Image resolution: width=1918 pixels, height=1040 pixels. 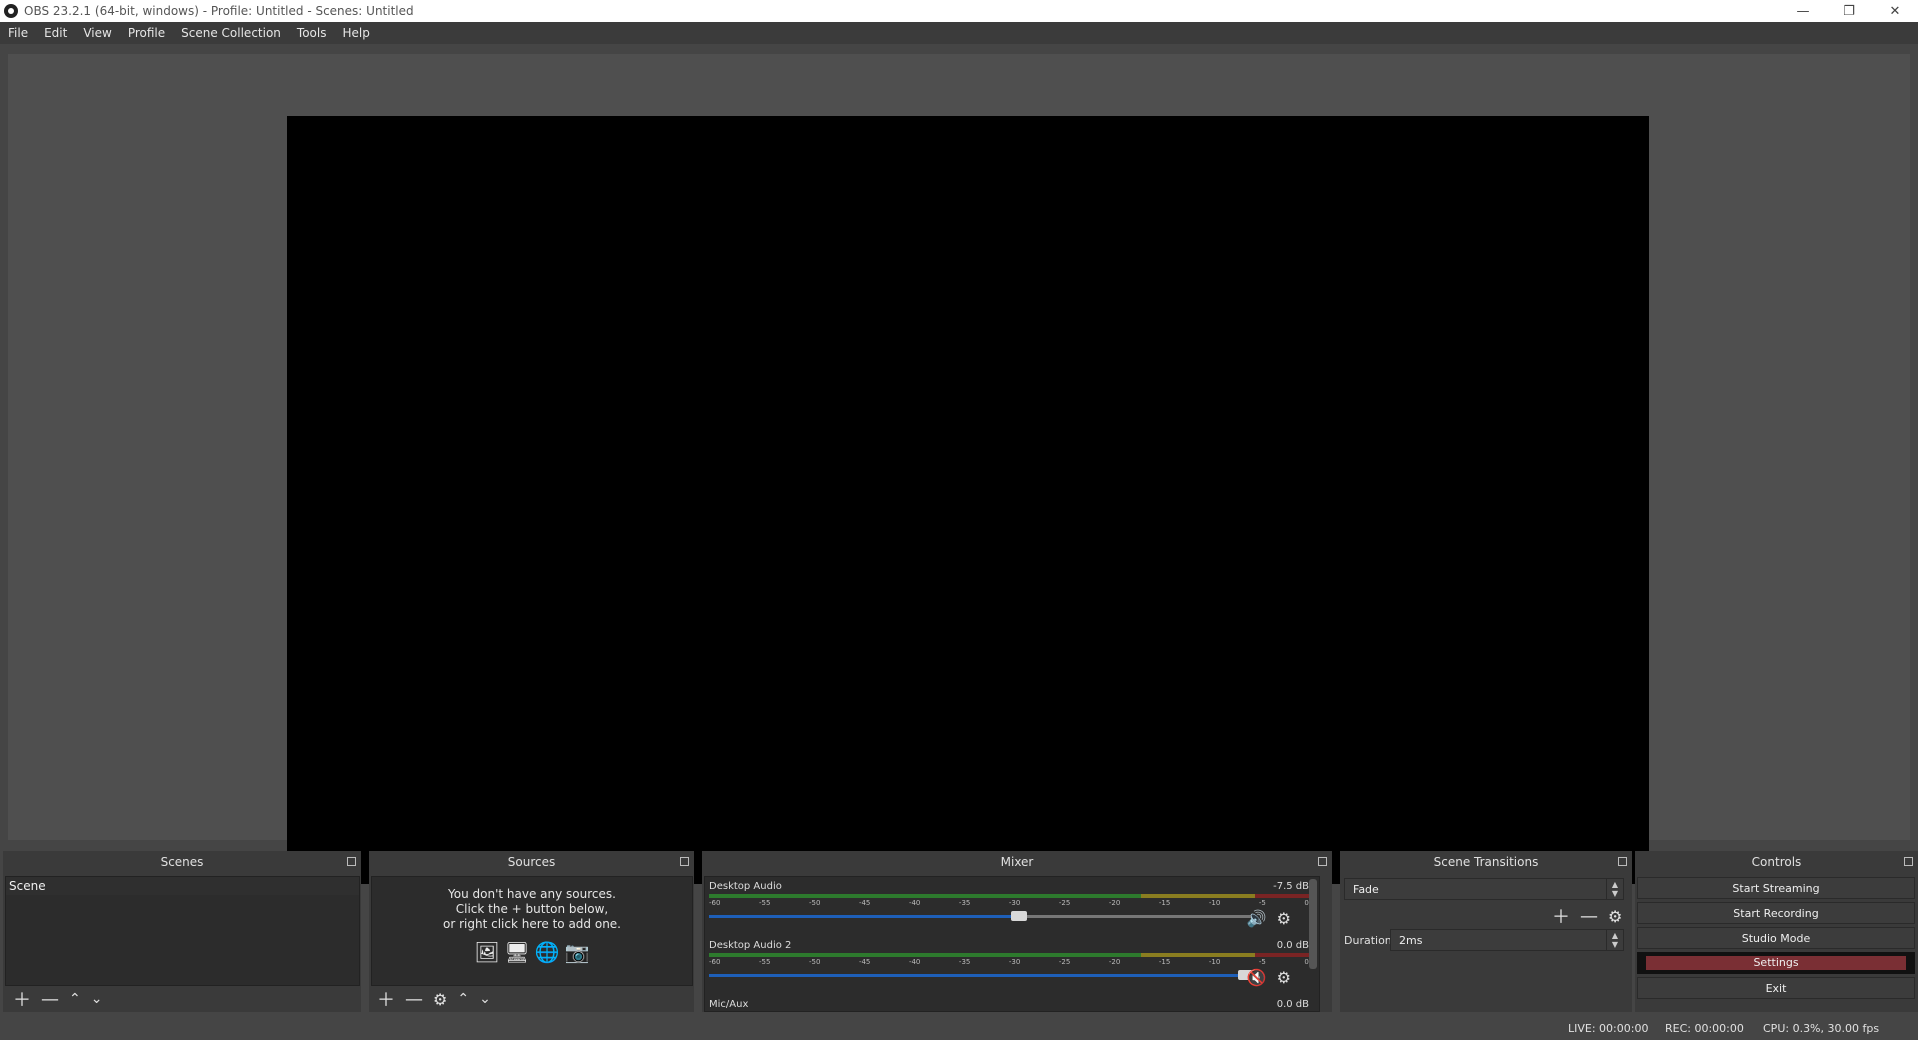 I want to click on add-source-icon: ＋, so click(x=386, y=999).